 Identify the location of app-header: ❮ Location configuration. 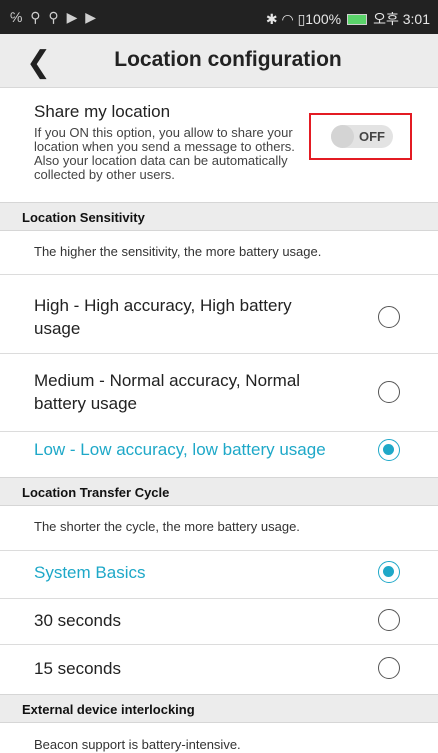
(219, 61).